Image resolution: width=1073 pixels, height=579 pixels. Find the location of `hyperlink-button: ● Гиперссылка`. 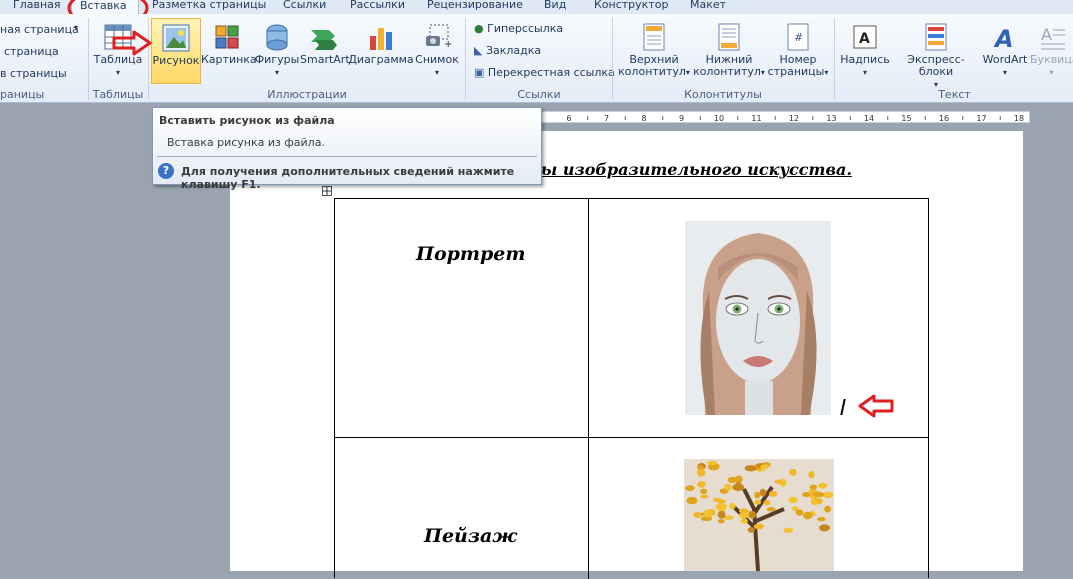

hyperlink-button: ● Гиперссылка is located at coordinates (518, 28).